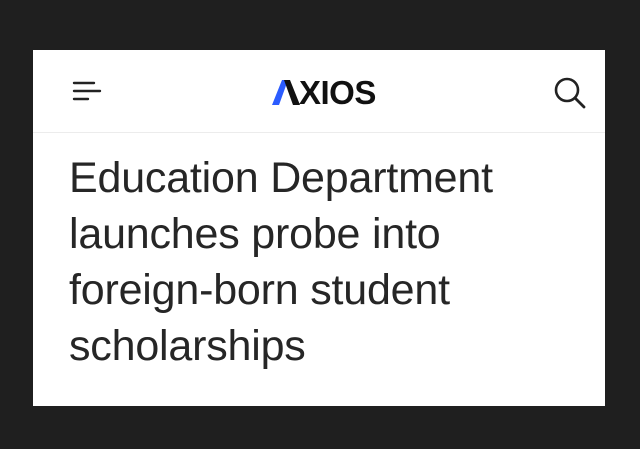 The width and height of the screenshot is (640, 449). I want to click on logo-text: XIOS, so click(337, 92).